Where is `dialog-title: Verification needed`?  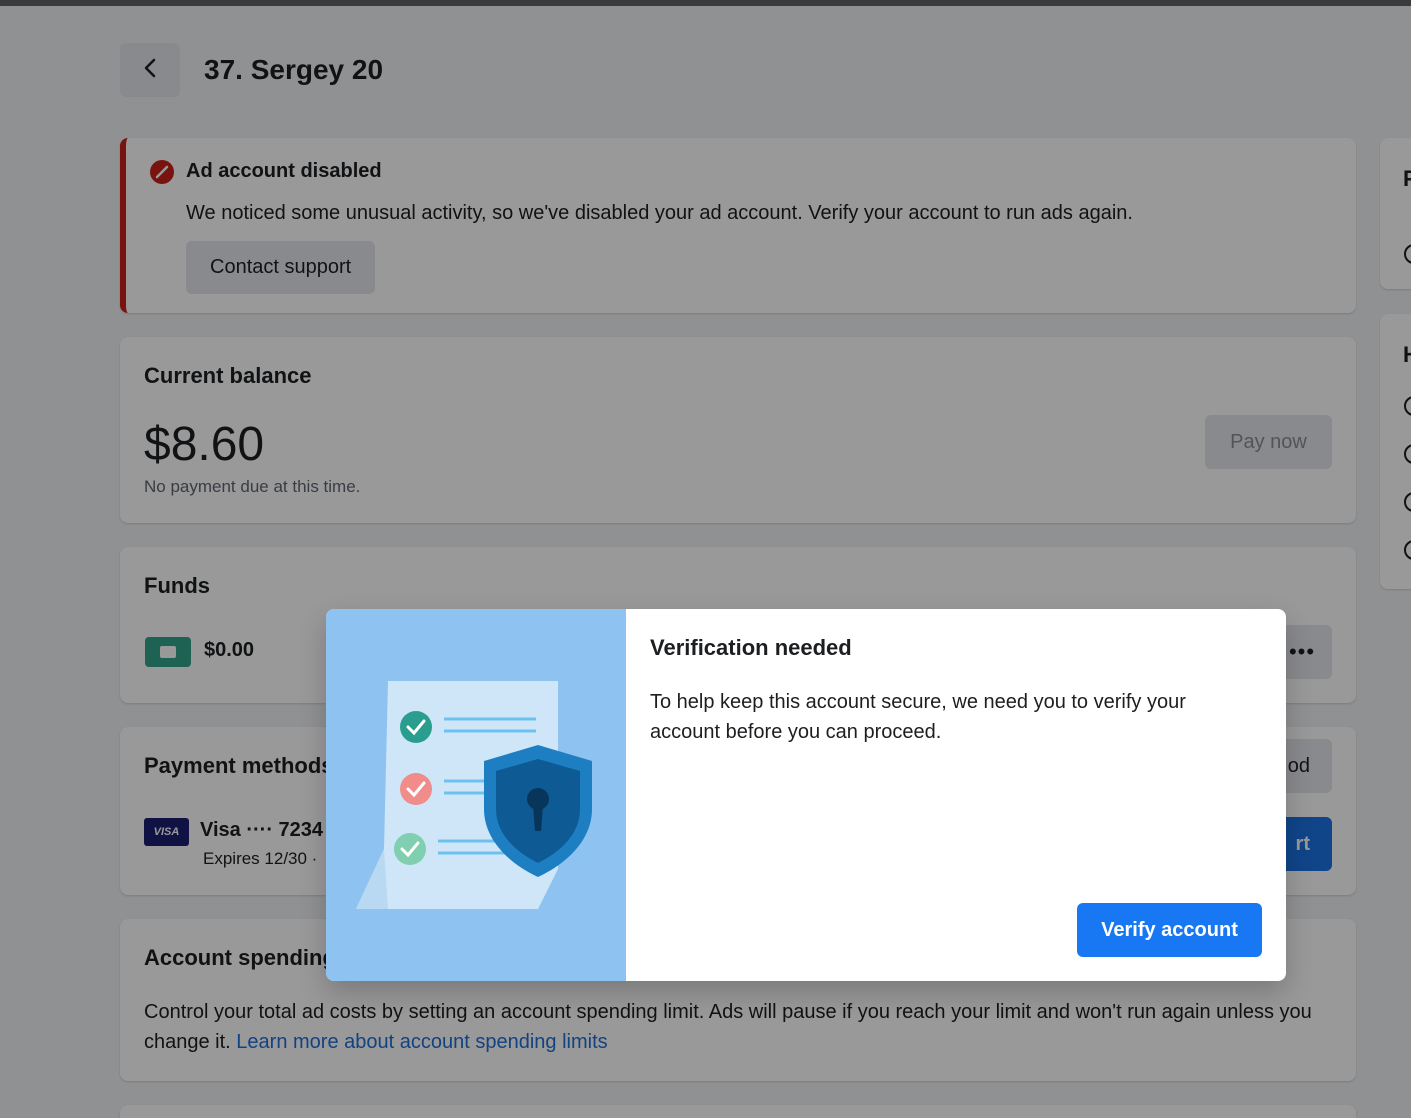
dialog-title: Verification needed is located at coordinates (751, 647).